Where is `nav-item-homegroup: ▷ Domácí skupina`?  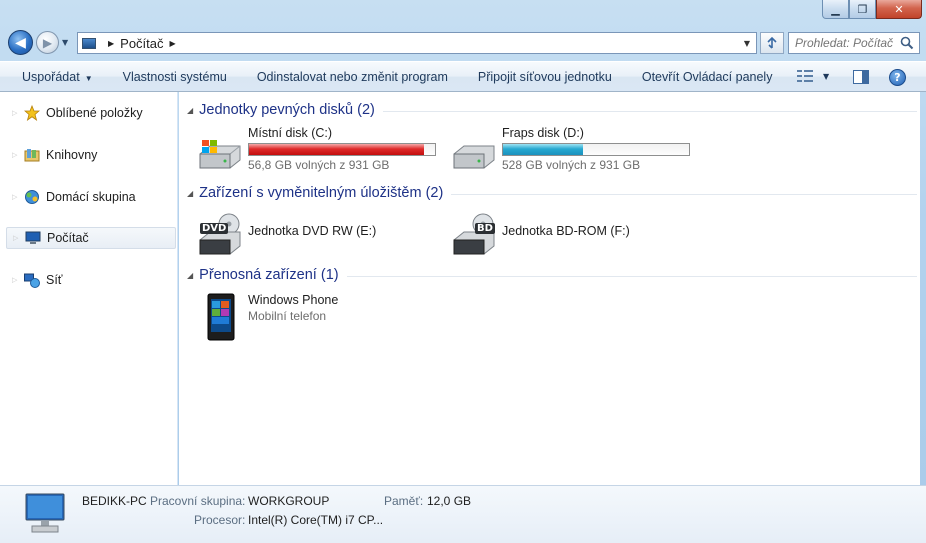 nav-item-homegroup: ▷ Domácí skupina is located at coordinates (91, 197).